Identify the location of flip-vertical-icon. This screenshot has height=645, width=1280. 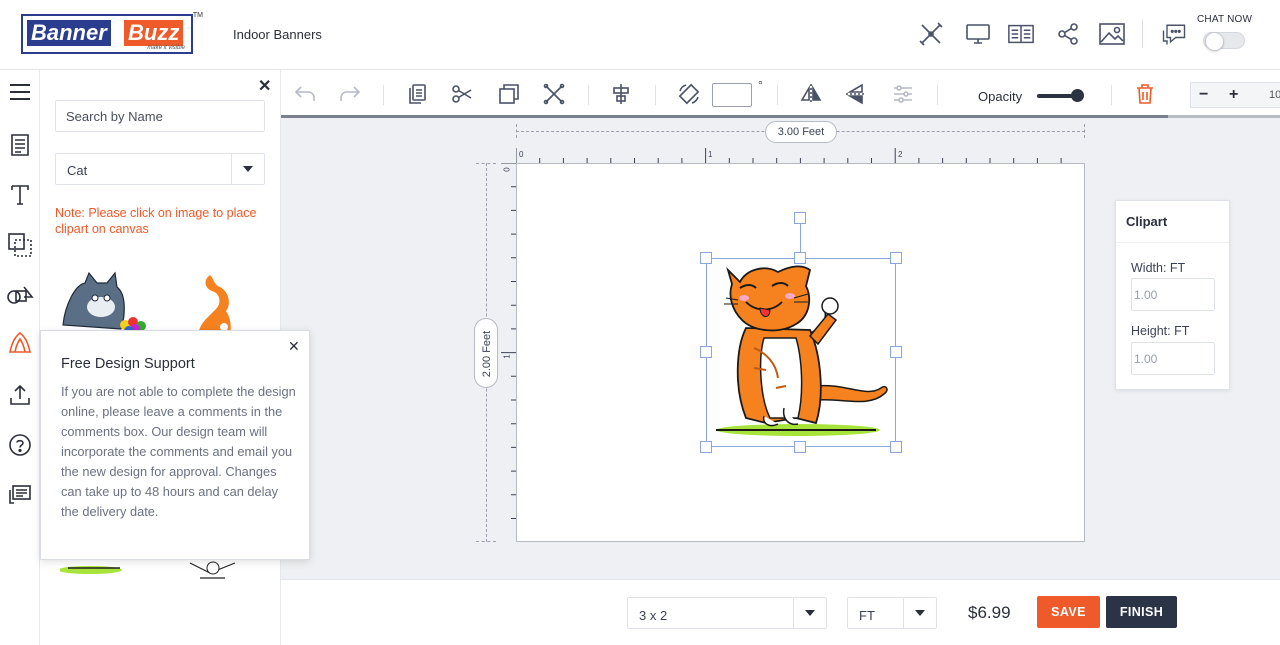
(856, 94).